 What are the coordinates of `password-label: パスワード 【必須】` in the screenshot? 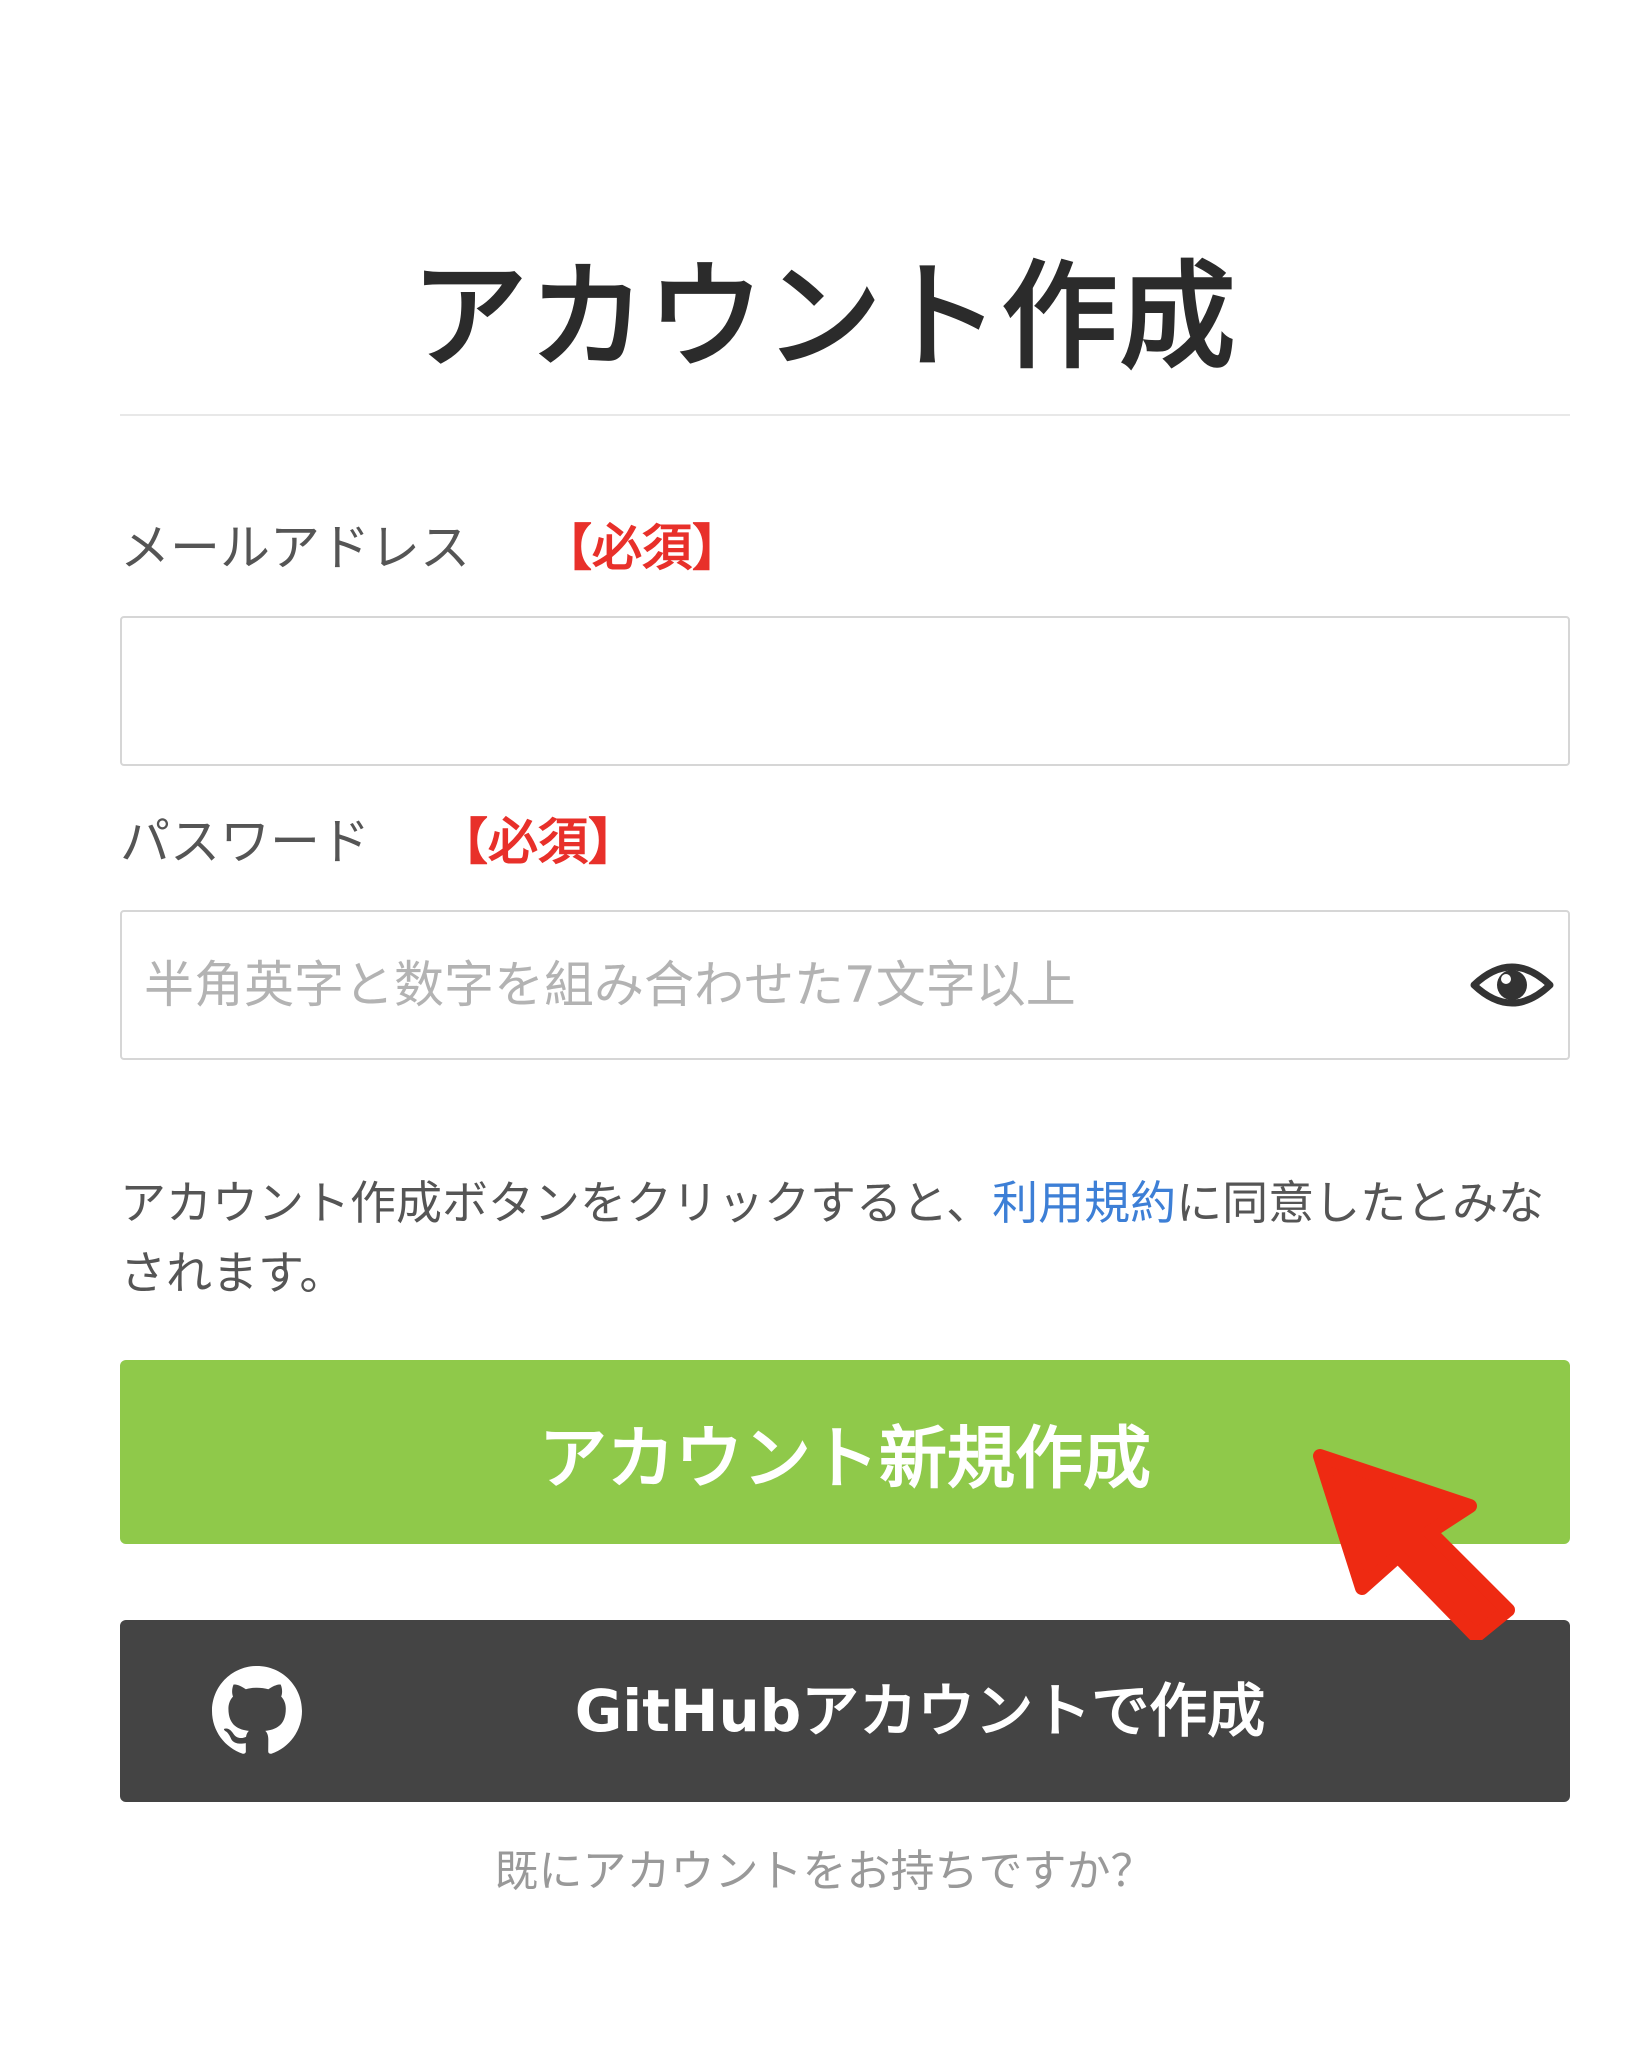 It's located at (379, 842).